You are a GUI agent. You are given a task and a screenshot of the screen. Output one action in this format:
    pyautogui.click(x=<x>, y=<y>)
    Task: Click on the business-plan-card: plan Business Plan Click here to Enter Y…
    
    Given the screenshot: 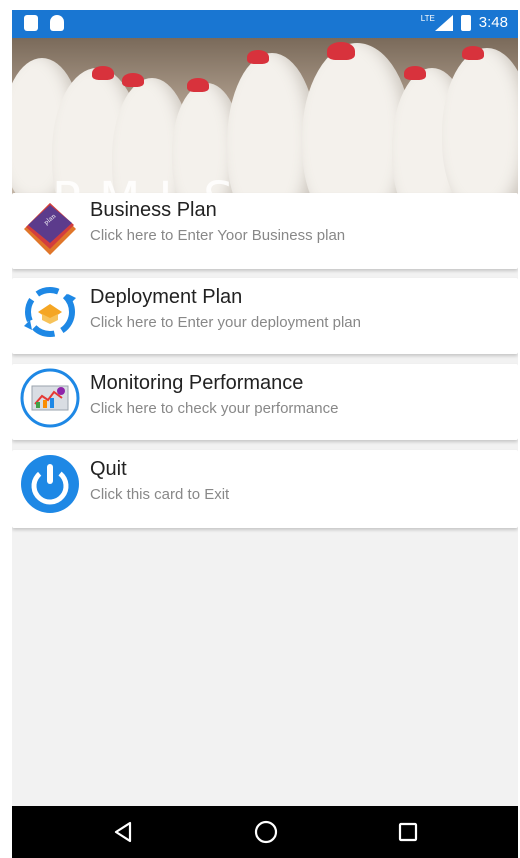 What is the action you would take?
    pyautogui.click(x=265, y=231)
    